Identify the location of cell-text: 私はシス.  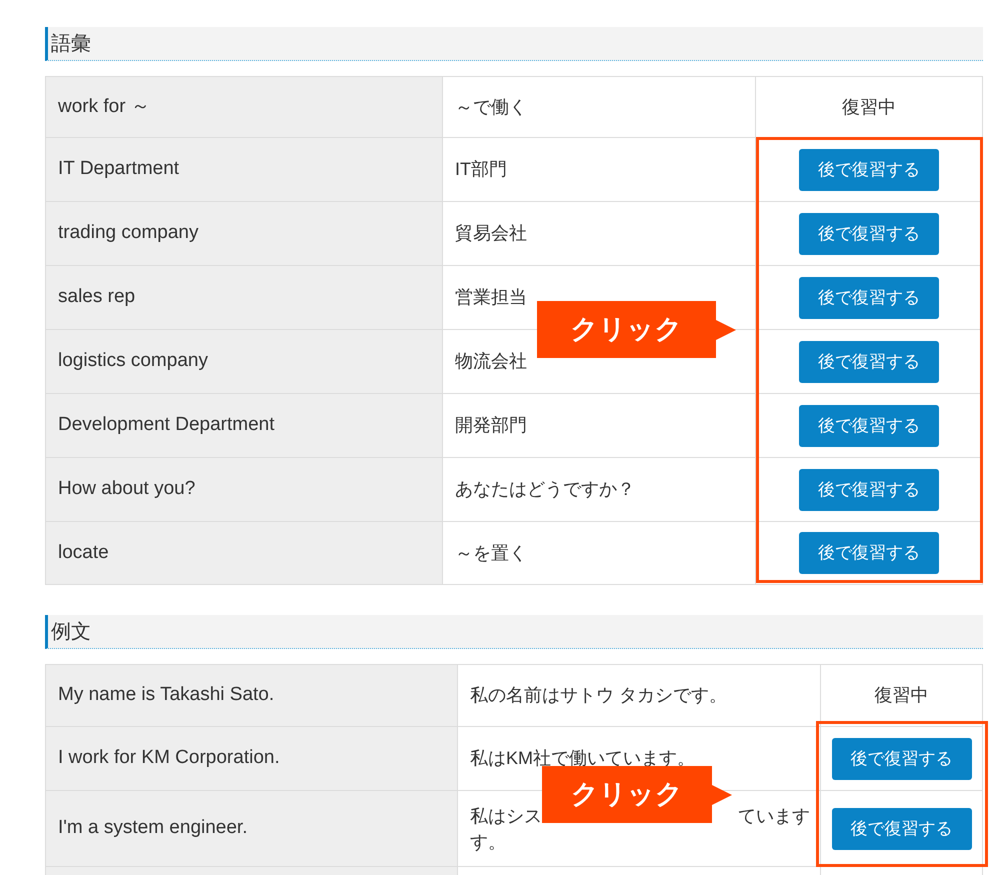
(506, 816).